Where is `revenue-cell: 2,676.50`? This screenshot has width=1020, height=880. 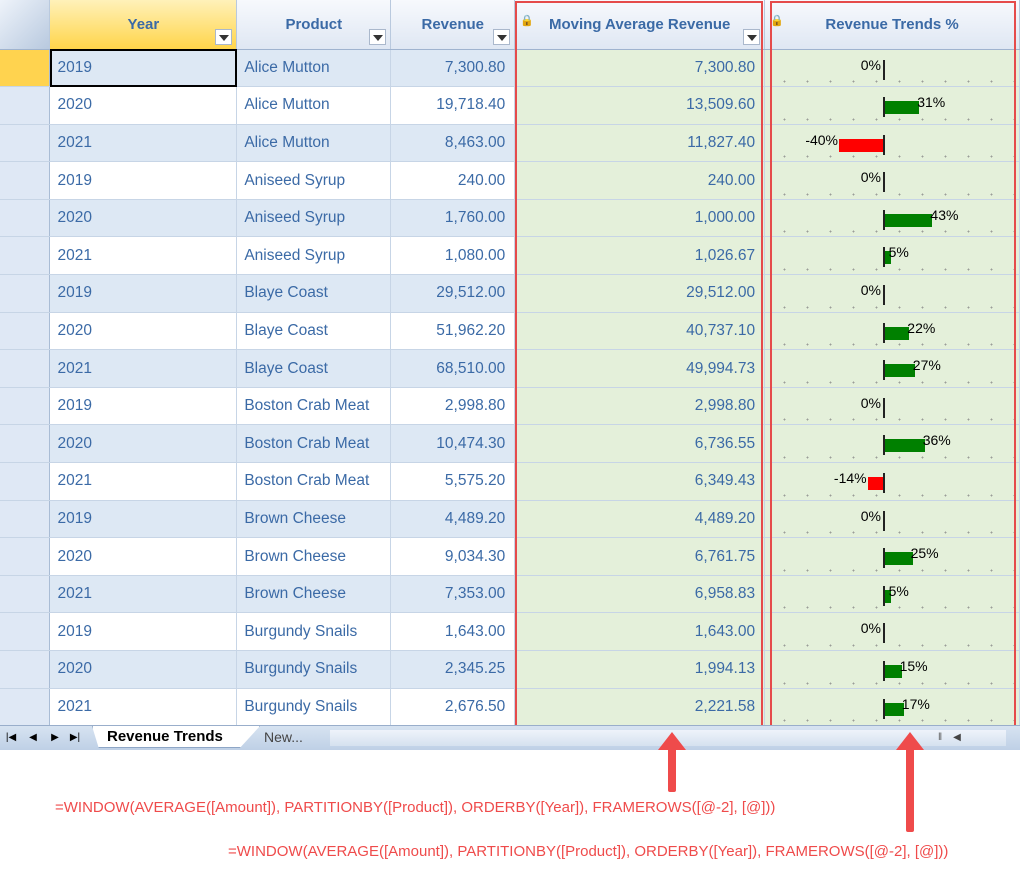 revenue-cell: 2,676.50 is located at coordinates (453, 707).